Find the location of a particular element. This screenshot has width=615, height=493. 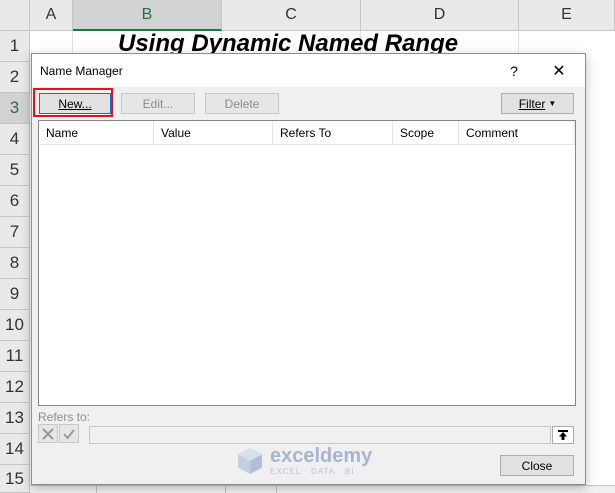

column-header-a: A is located at coordinates (51, 15).